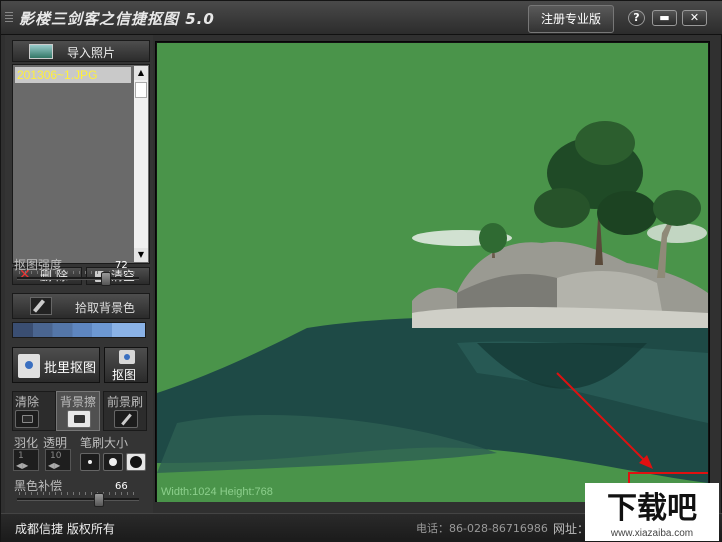  Describe the element at coordinates (21, 456) in the screenshot. I see `feather-value: 1` at that location.